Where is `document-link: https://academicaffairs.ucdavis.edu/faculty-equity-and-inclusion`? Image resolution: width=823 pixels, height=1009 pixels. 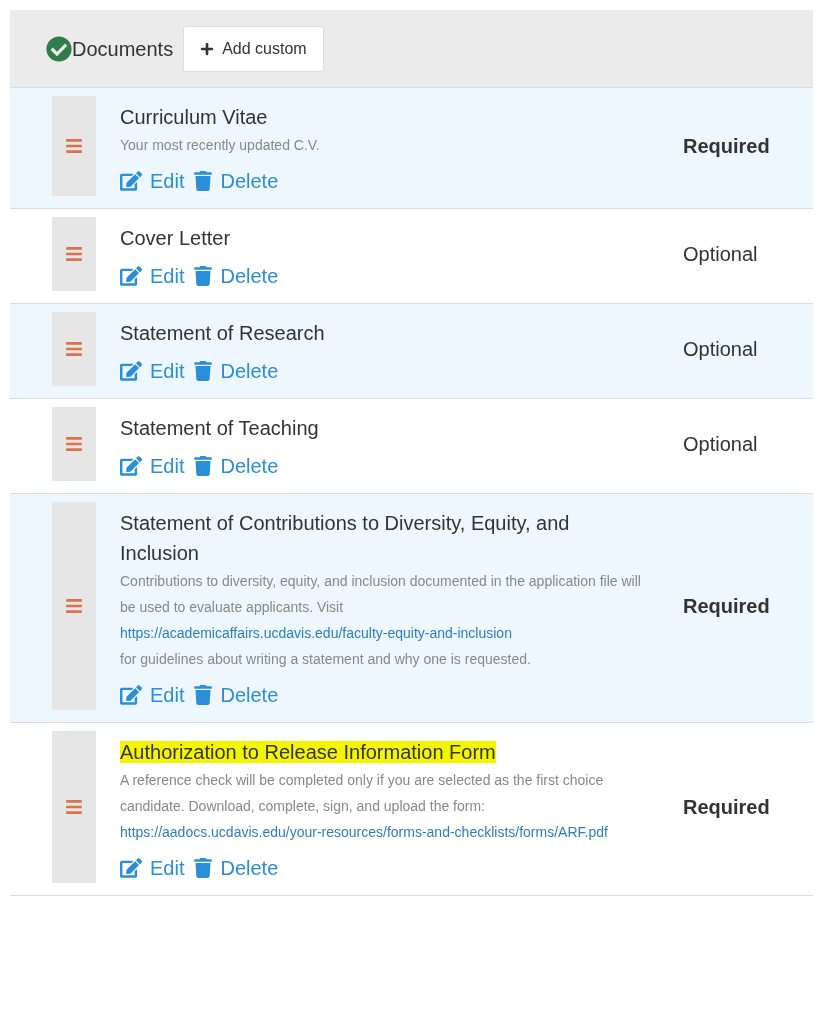
document-link: https://academicaffairs.ucdavis.edu/faculty-equity-and-inclusion is located at coordinates (386, 633).